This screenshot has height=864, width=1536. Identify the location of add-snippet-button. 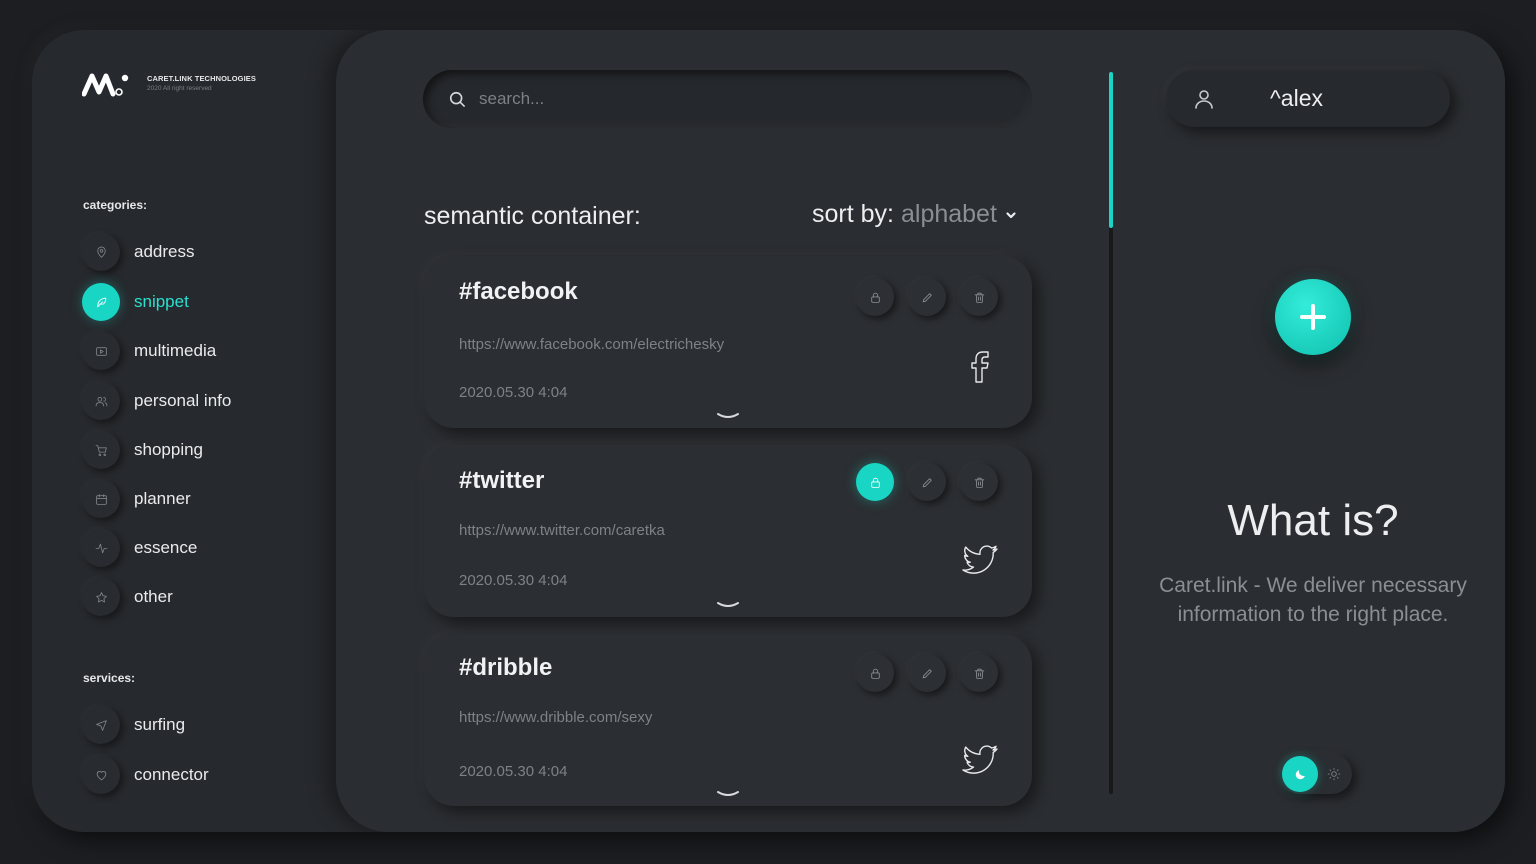
(1313, 317).